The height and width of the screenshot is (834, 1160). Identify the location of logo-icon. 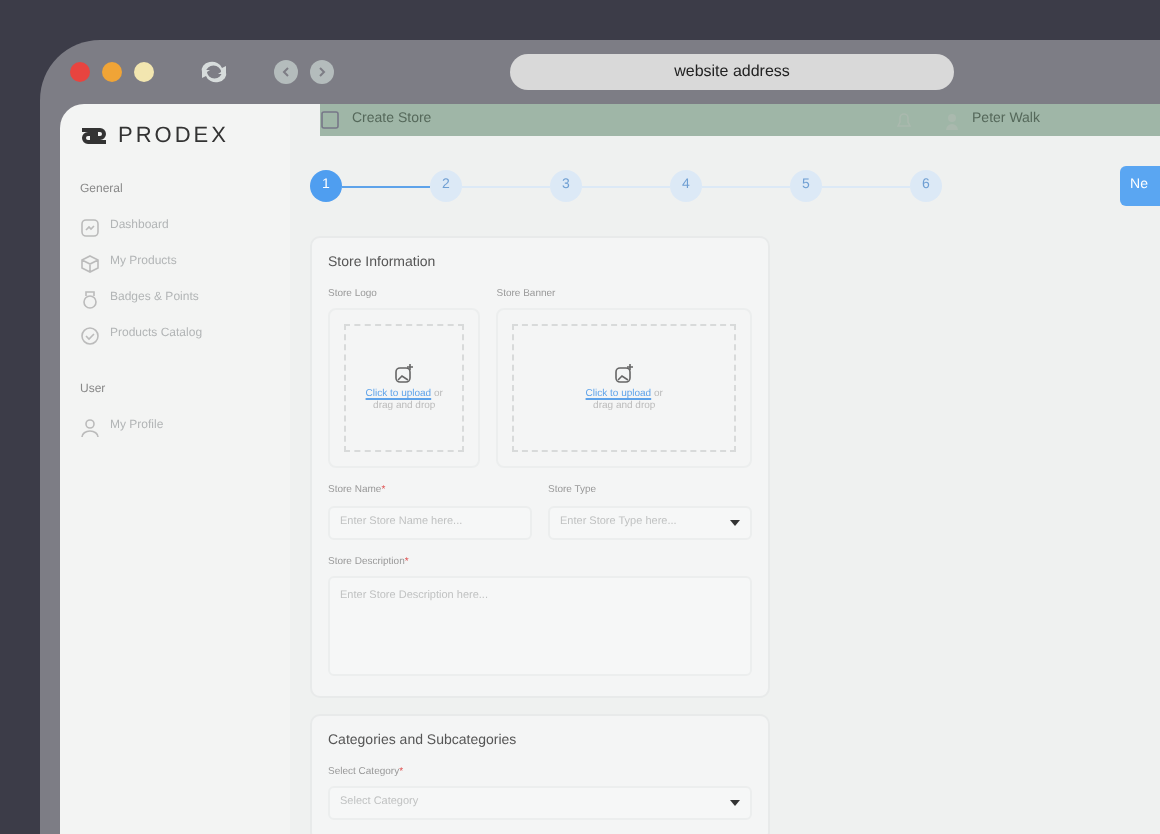
(94, 136).